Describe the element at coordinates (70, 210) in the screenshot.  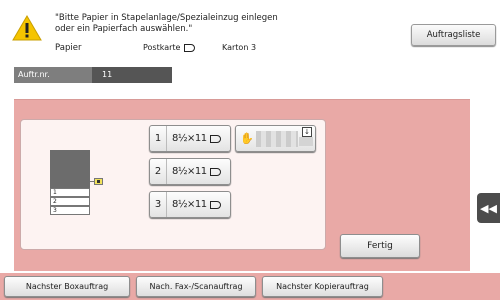
I see `machine-tray-3: 3` at that location.